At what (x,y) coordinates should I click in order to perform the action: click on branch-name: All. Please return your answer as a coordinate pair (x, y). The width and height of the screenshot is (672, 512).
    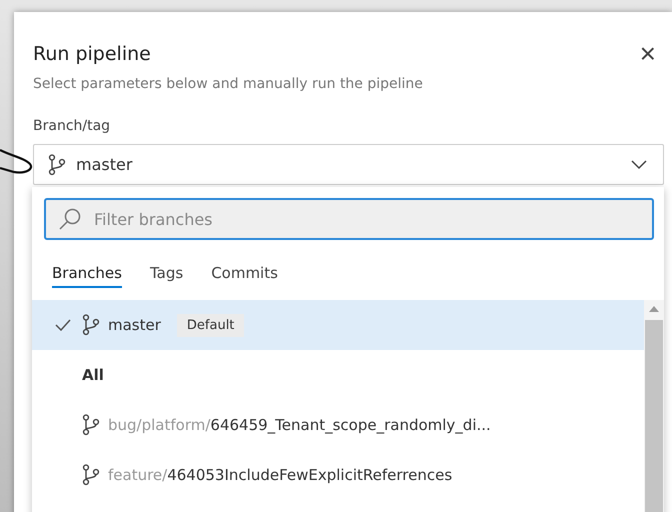
    Looking at the image, I should click on (93, 375).